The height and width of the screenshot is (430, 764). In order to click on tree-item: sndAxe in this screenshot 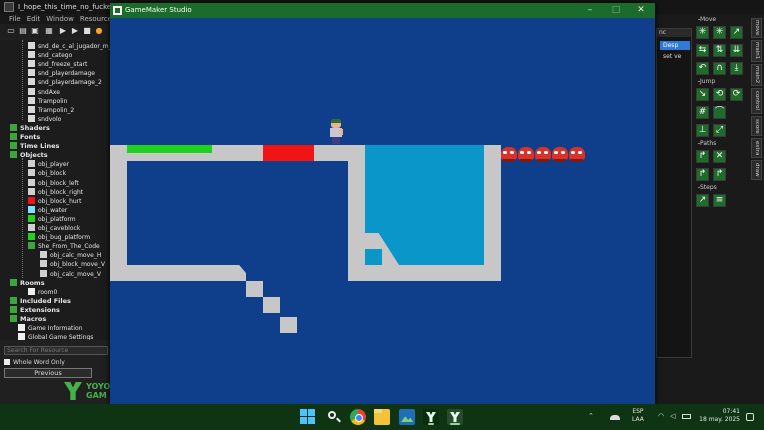, I will do `click(44, 92)`.